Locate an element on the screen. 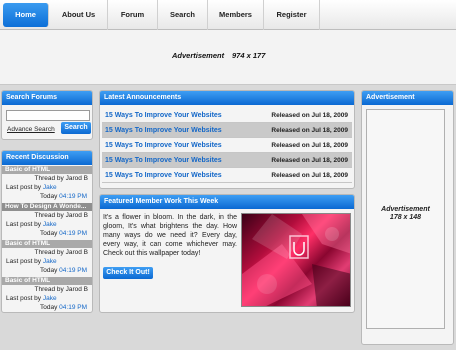 The width and height of the screenshot is (456, 350). advanced-search-link: Advance Search is located at coordinates (31, 129).